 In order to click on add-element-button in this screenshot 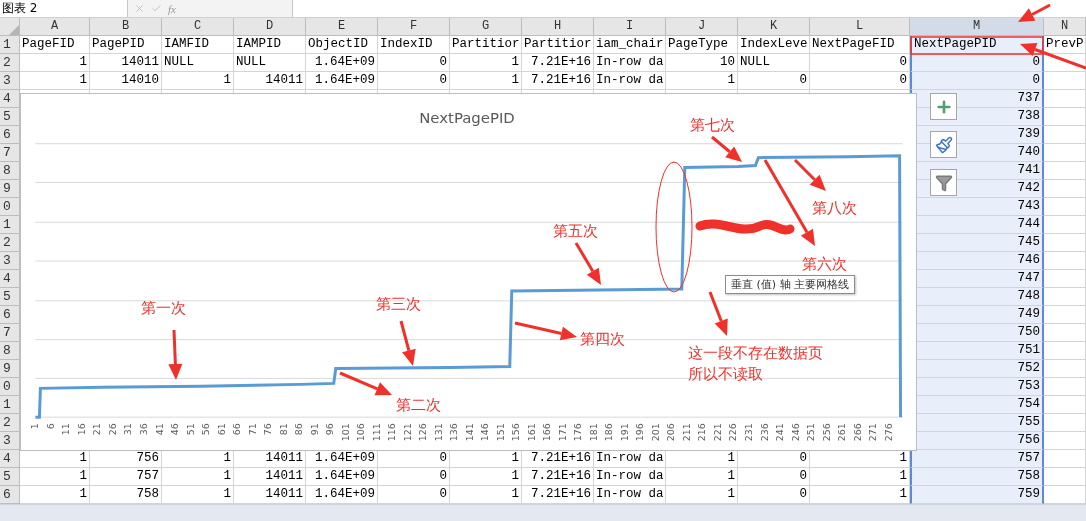, I will do `click(943, 106)`.